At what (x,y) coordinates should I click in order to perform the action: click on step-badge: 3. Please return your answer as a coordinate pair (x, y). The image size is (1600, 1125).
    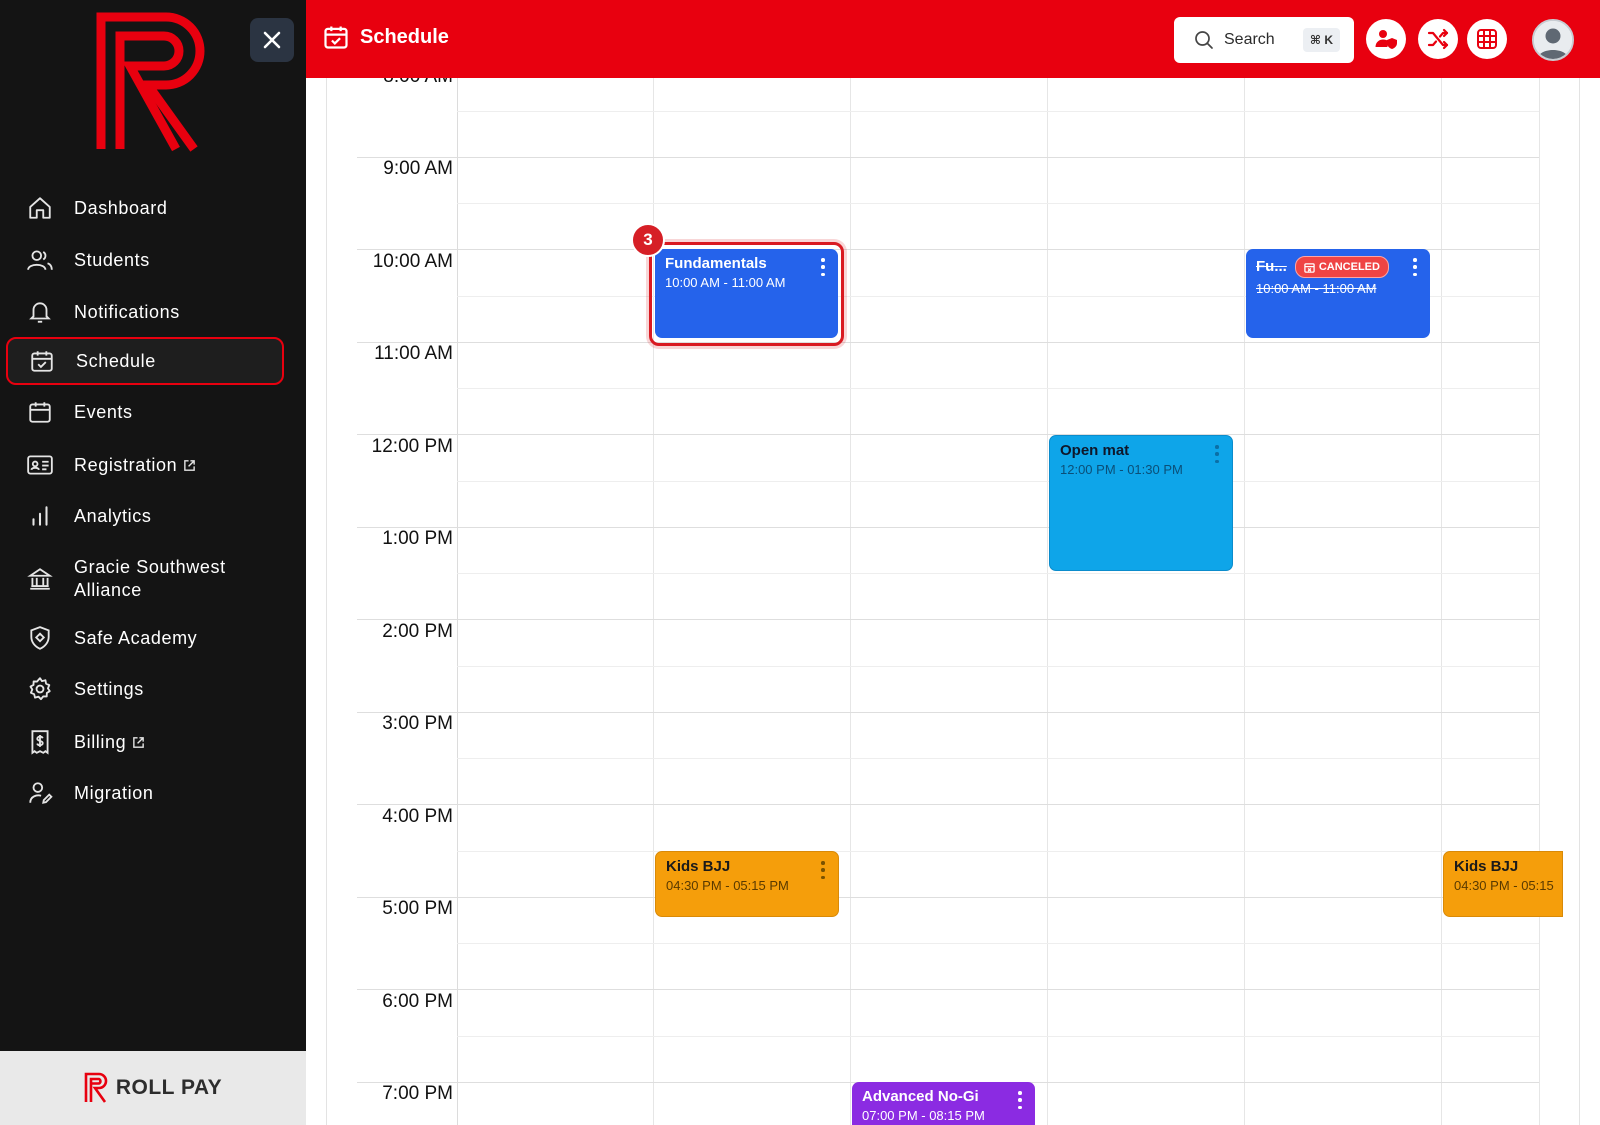
    Looking at the image, I should click on (648, 240).